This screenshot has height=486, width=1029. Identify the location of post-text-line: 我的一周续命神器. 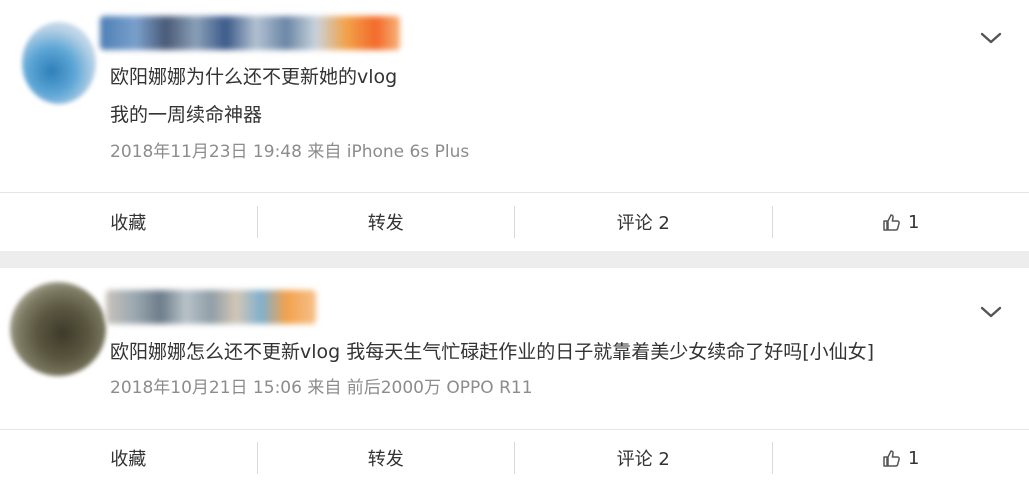
(186, 113).